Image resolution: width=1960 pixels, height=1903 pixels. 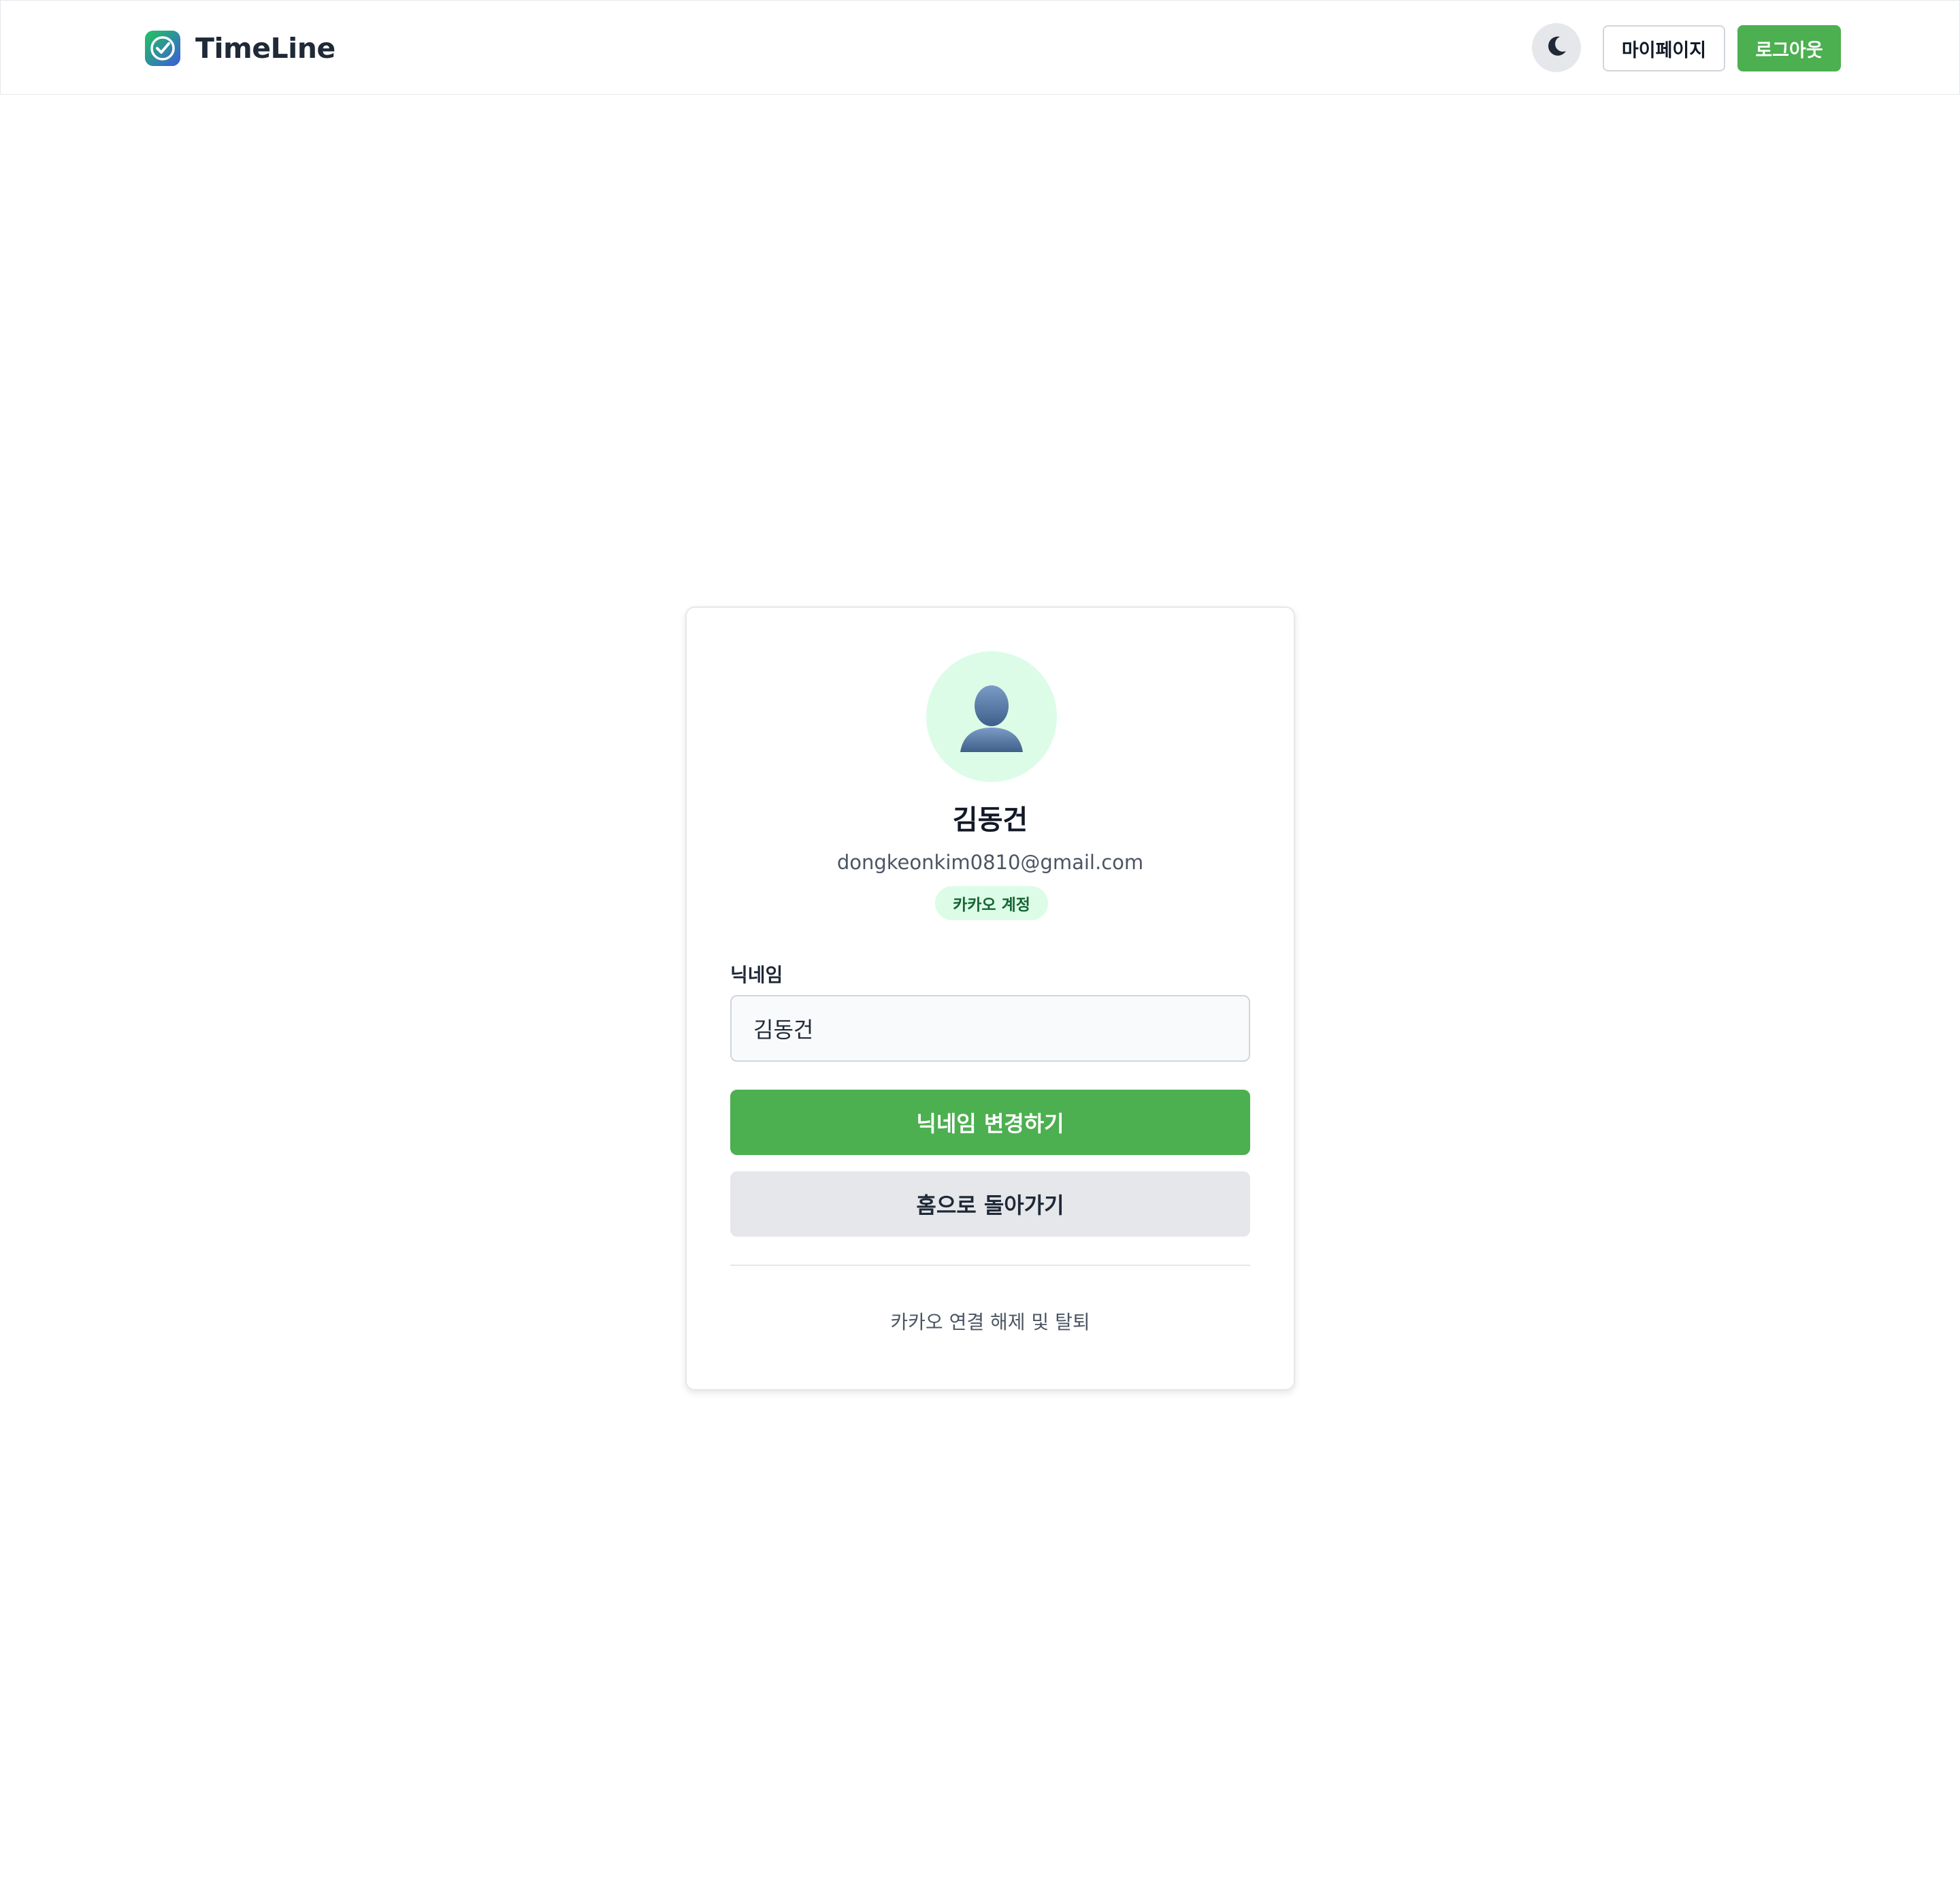 What do you see at coordinates (990, 1265) in the screenshot?
I see `divider` at bounding box center [990, 1265].